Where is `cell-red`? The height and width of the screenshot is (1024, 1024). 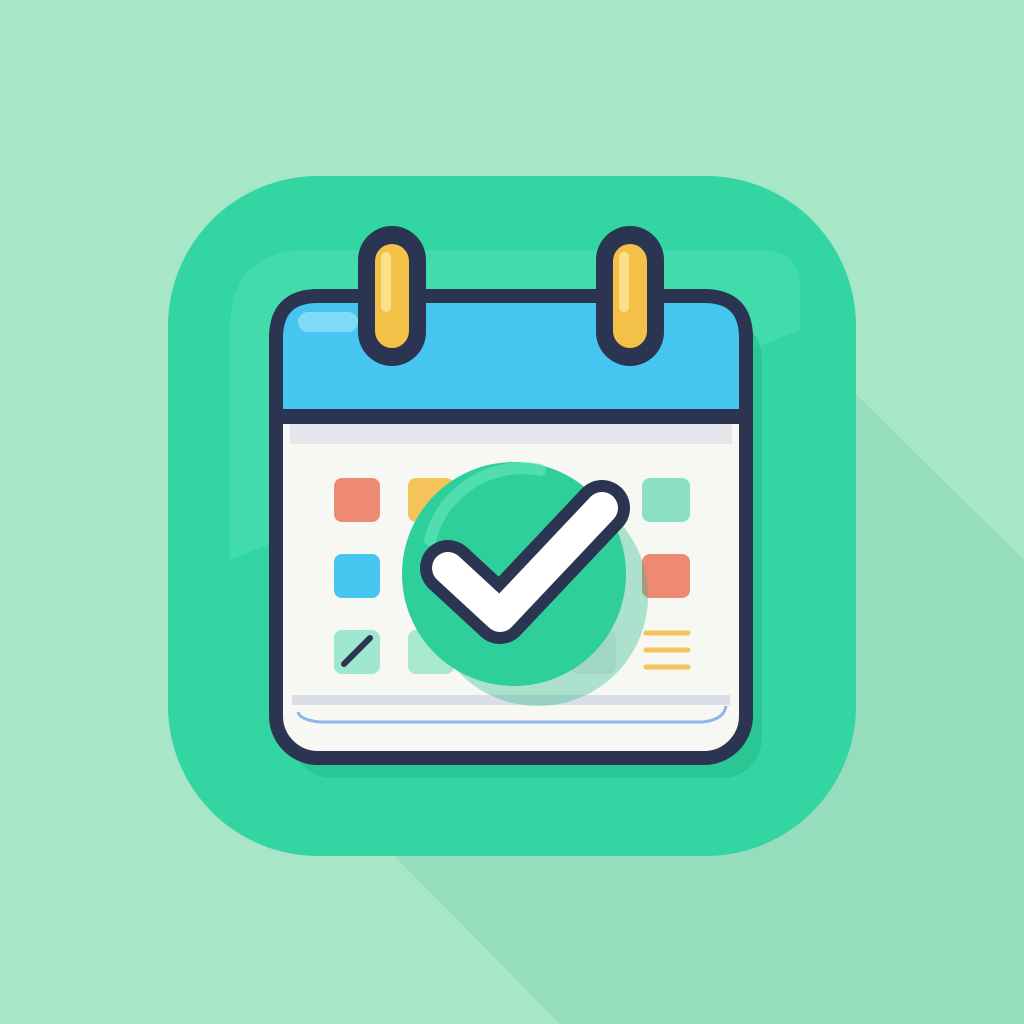
cell-red is located at coordinates (357, 500).